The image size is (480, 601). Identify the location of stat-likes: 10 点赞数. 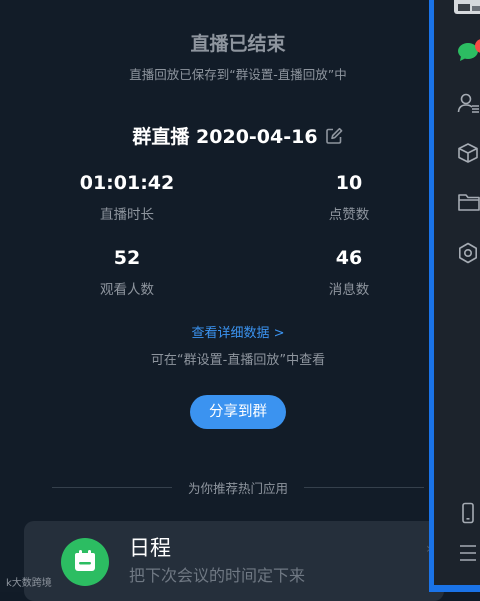
(349, 197).